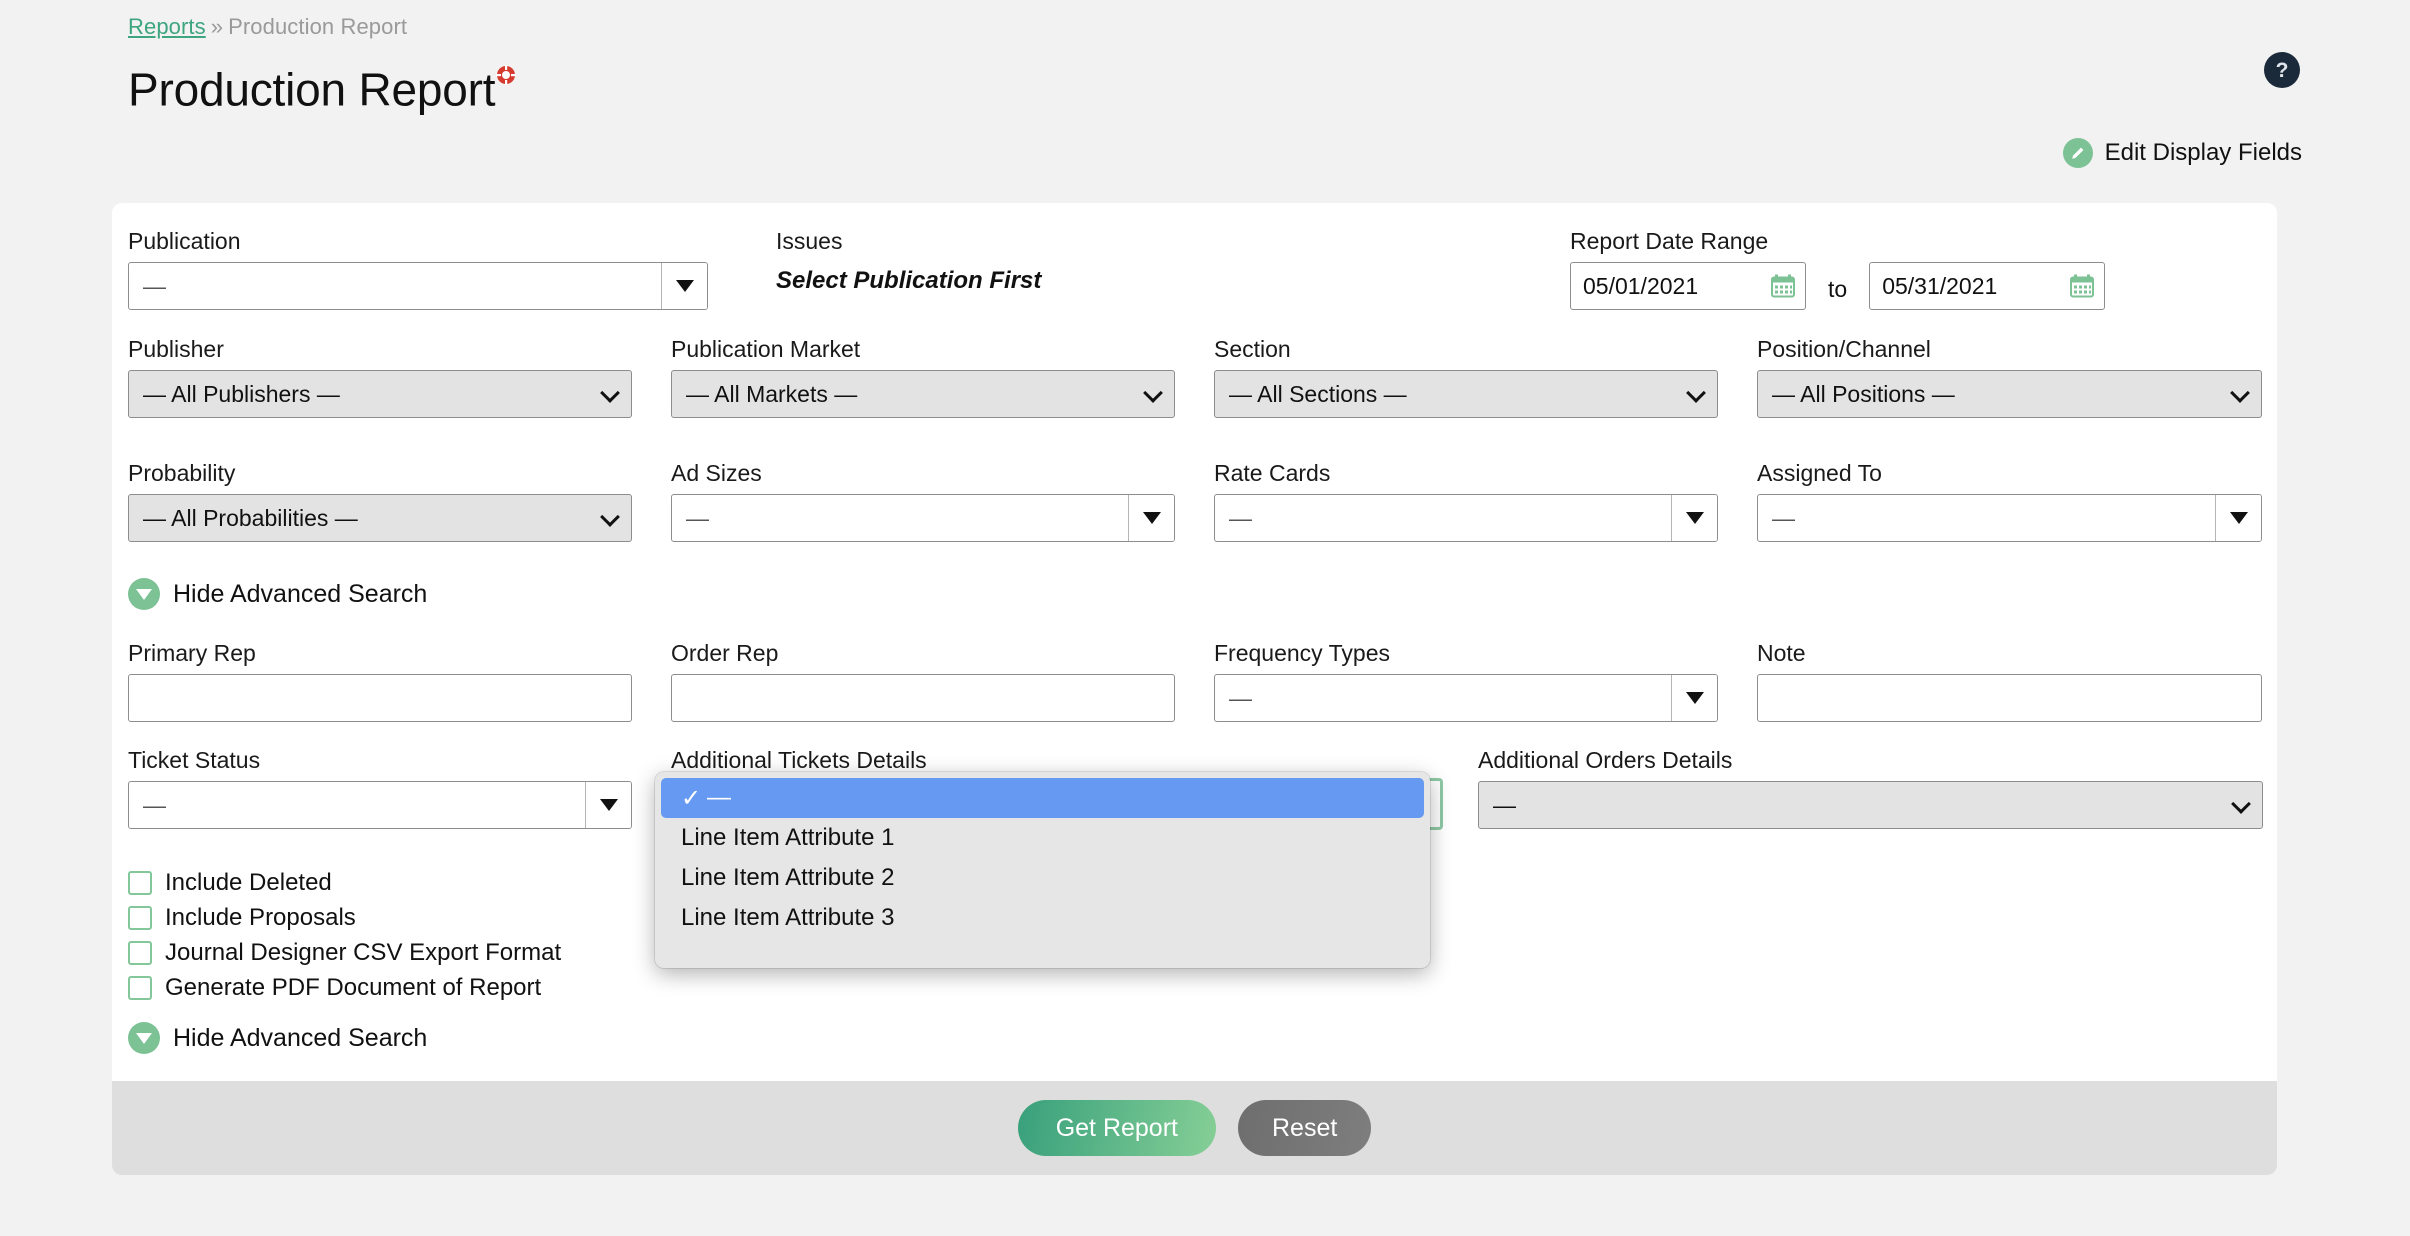 This screenshot has width=2410, height=1236. What do you see at coordinates (809, 241) in the screenshot?
I see `issues-label: Issues` at bounding box center [809, 241].